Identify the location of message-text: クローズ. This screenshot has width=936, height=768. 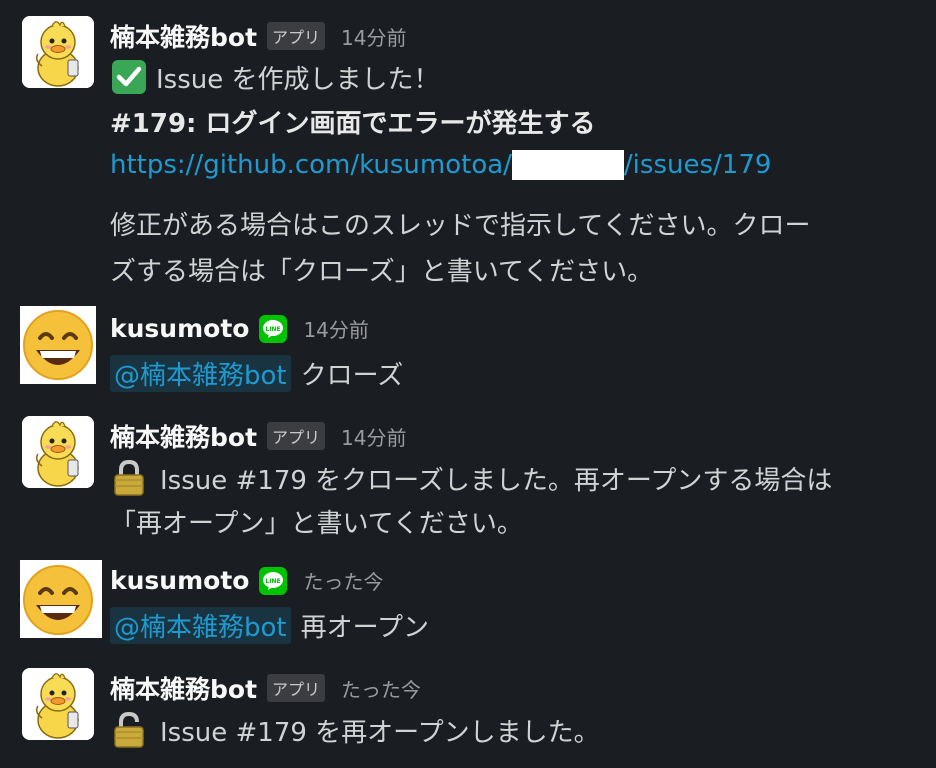
(352, 375).